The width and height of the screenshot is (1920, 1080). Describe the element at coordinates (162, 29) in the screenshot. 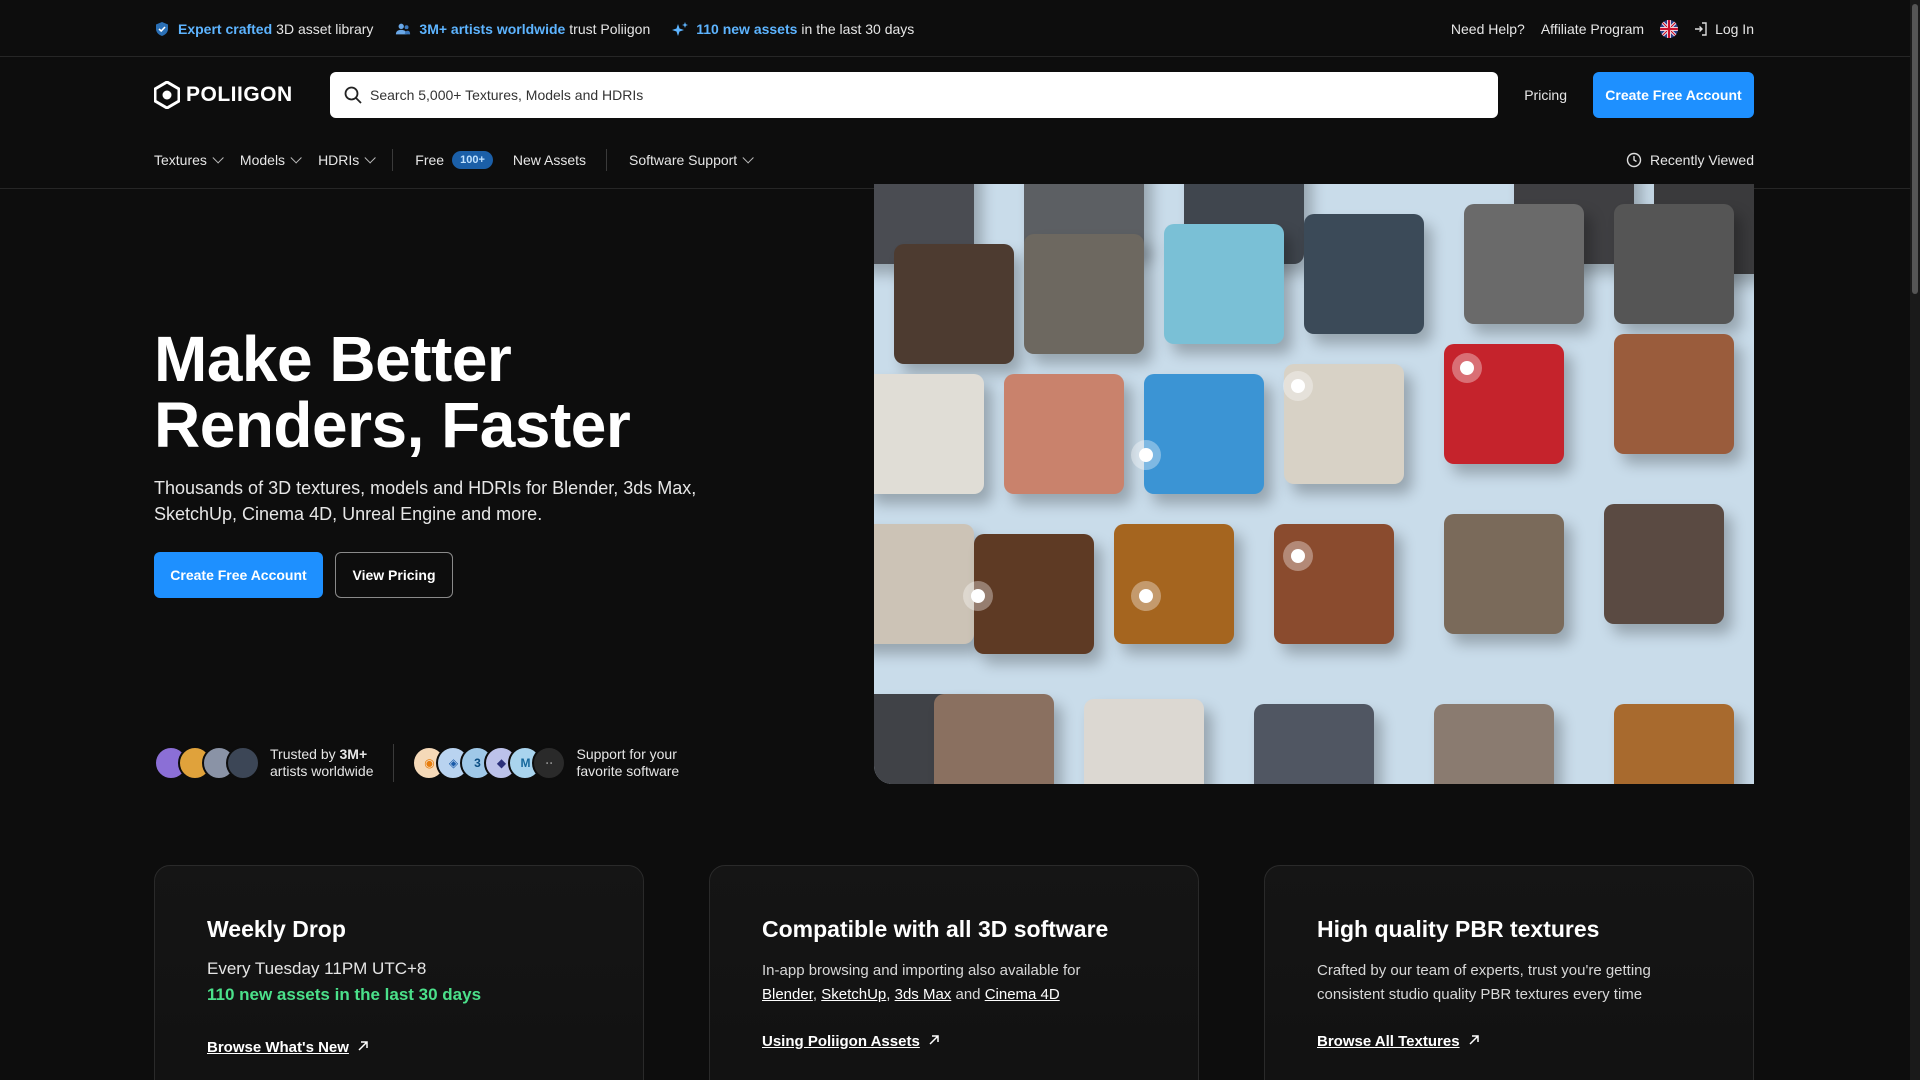

I see `shield-check-icon` at that location.